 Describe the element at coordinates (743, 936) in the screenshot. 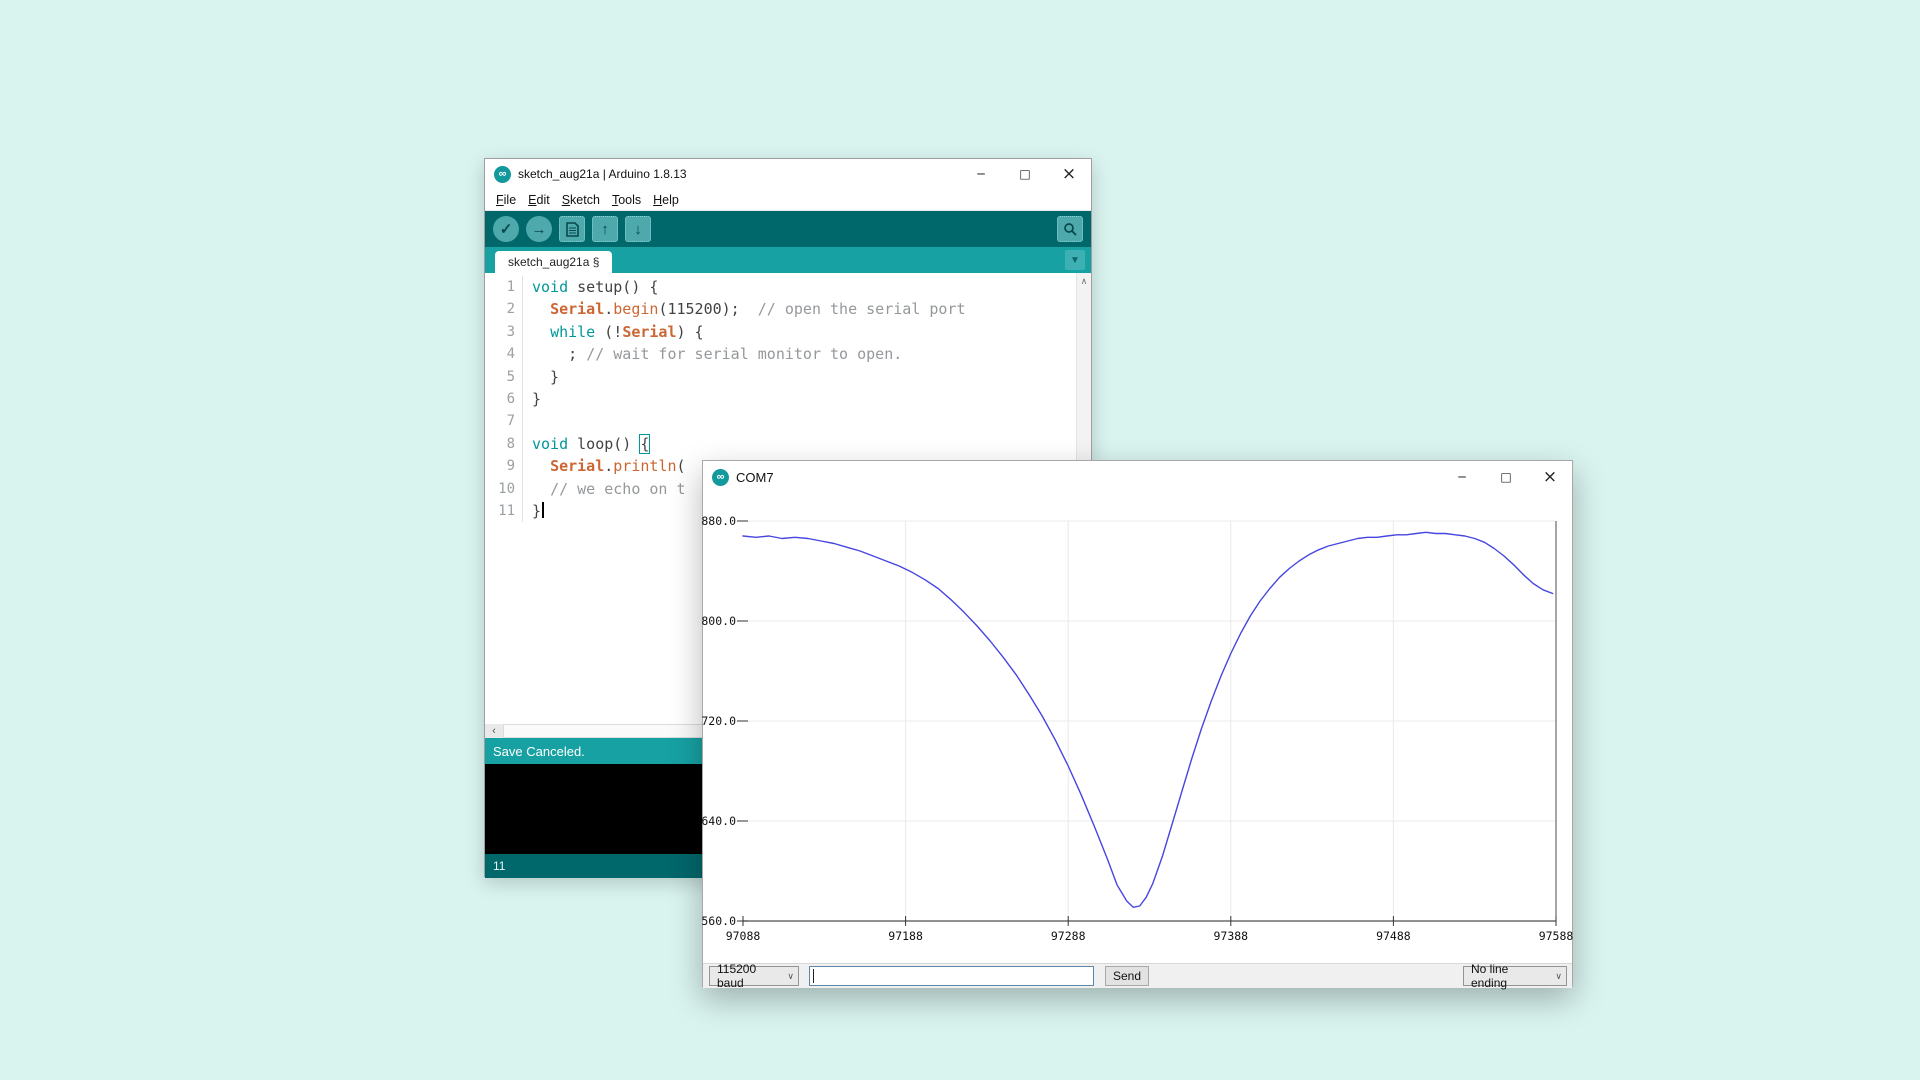

I see `x-tick-label: 97088` at that location.